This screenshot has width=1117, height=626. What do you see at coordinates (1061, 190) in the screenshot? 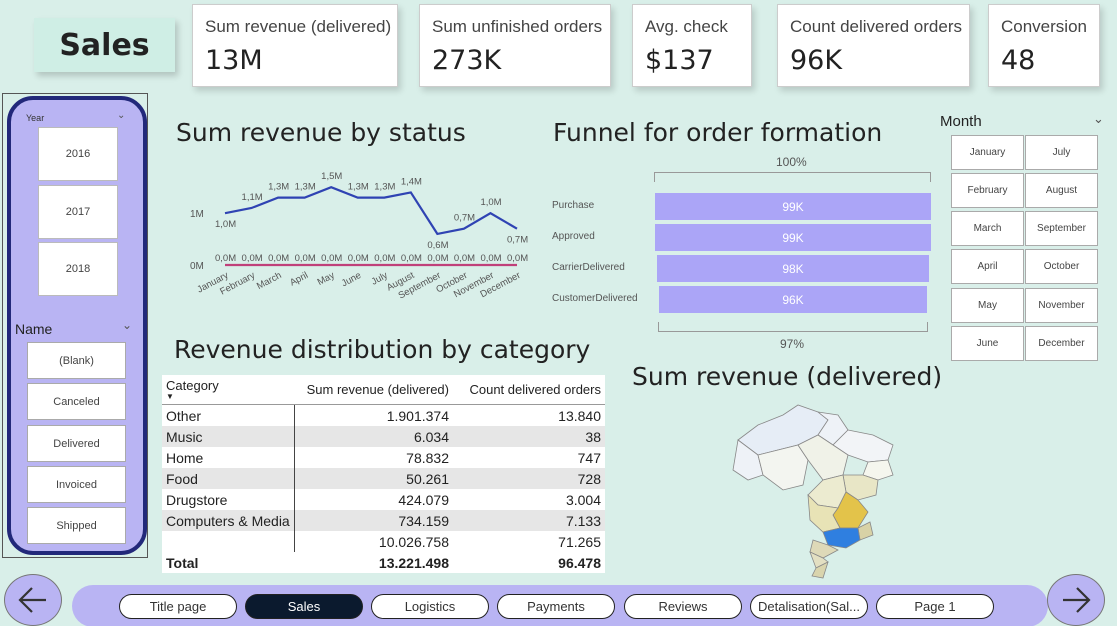
I see `month-option: August` at bounding box center [1061, 190].